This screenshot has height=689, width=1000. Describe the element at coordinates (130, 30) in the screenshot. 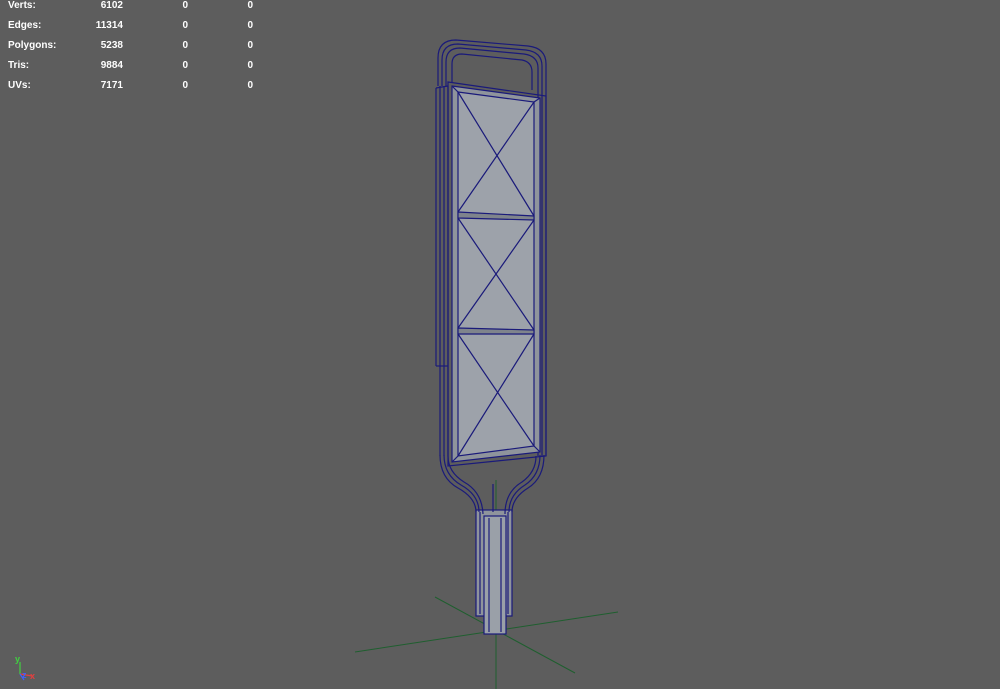

I see `hud-row-edges: Edges: 11314 0 0` at that location.